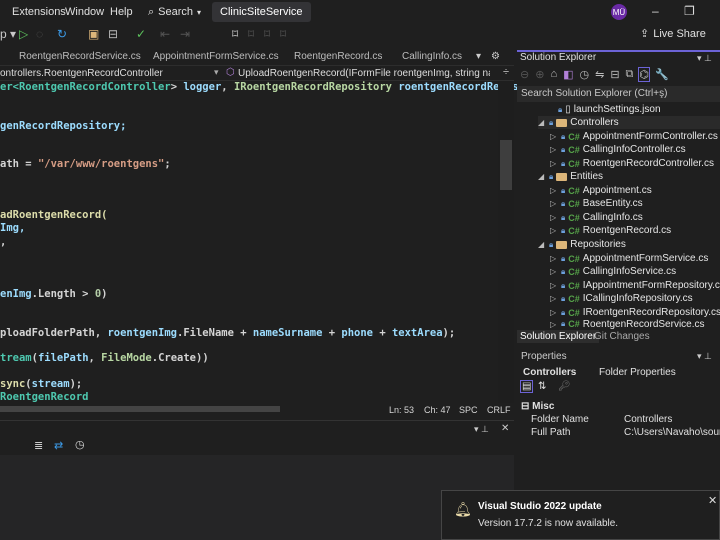 This screenshot has height=540, width=720. Describe the element at coordinates (80, 444) in the screenshot. I see `clock-icon: ◷` at that location.